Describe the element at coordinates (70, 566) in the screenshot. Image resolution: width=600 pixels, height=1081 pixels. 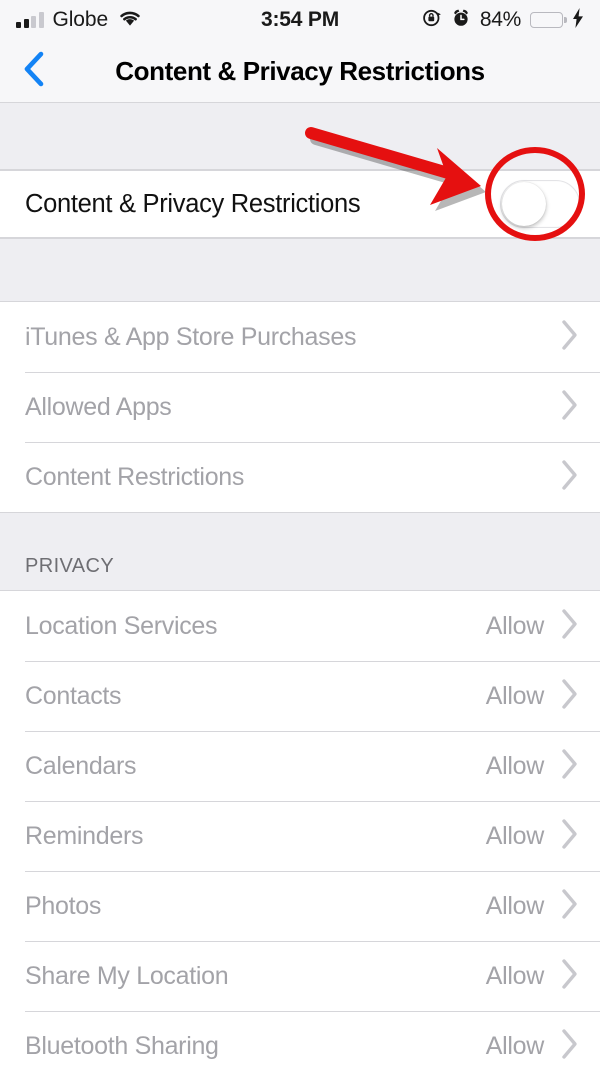
I see `privacy-section-header-label: PRIVACY` at that location.